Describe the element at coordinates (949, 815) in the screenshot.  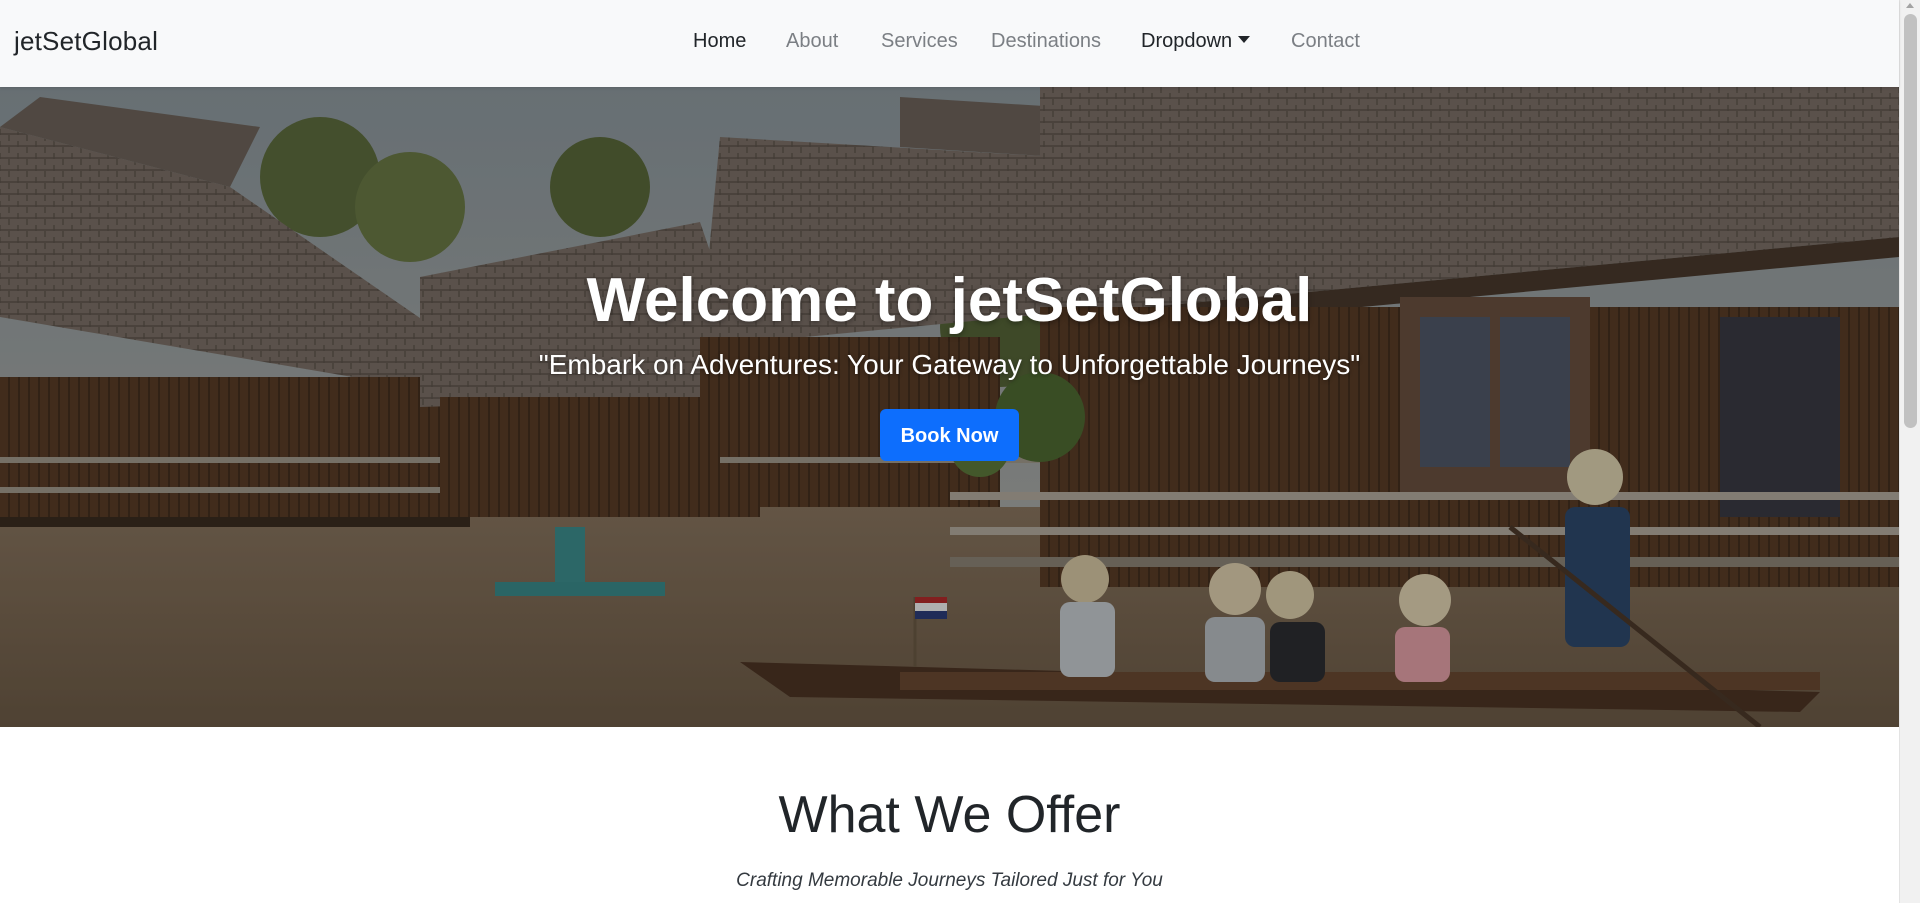
I see `offer-section-title: What We Offer` at that location.